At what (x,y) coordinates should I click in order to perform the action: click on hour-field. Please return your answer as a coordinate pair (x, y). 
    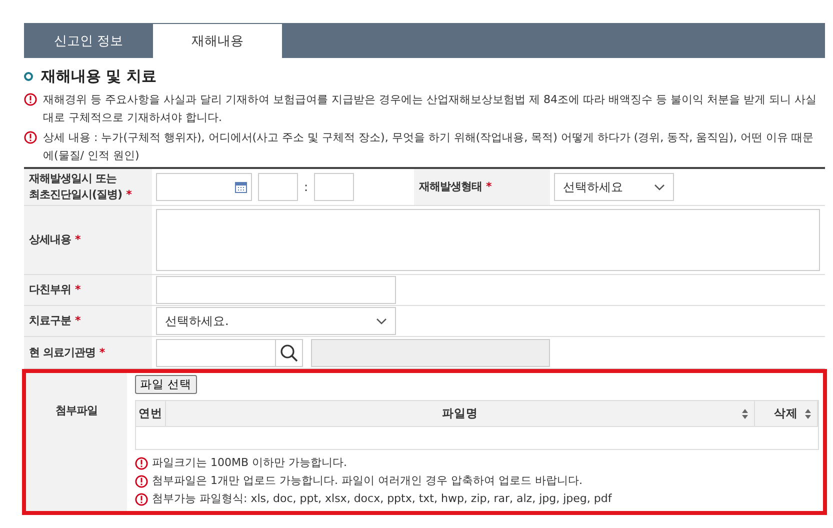
    Looking at the image, I should click on (278, 187).